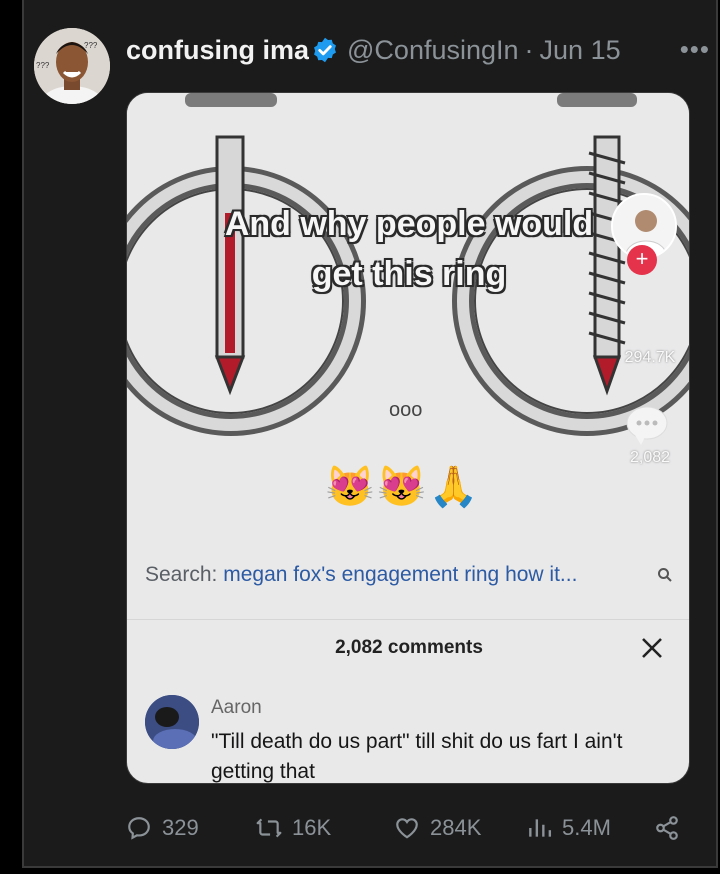 The image size is (720, 874). Describe the element at coordinates (652, 648) in the screenshot. I see `close-icon` at that location.